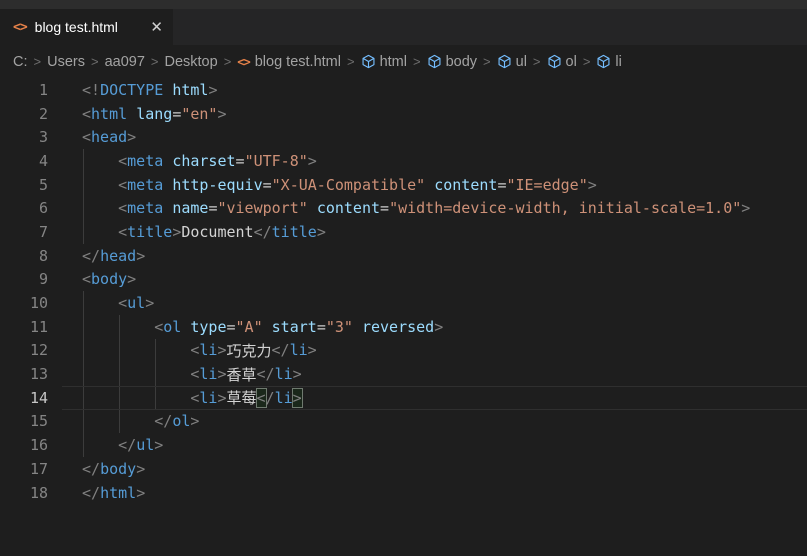  What do you see at coordinates (444, 421) in the screenshot?
I see `code-line: </ol >` at bounding box center [444, 421].